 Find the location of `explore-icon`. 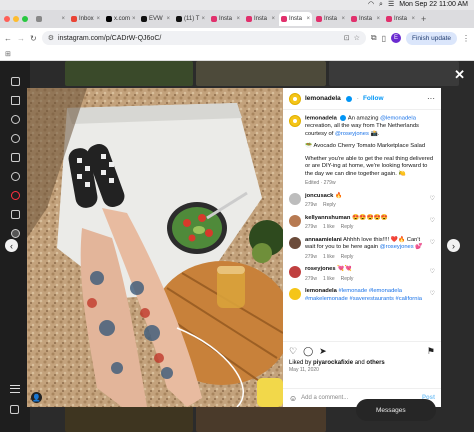

explore-icon is located at coordinates (15, 138).